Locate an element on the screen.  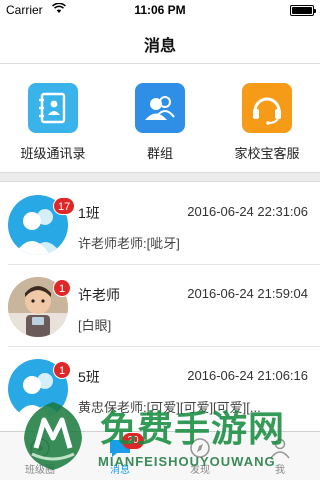
clock: 11:06 PM is located at coordinates (160, 10).